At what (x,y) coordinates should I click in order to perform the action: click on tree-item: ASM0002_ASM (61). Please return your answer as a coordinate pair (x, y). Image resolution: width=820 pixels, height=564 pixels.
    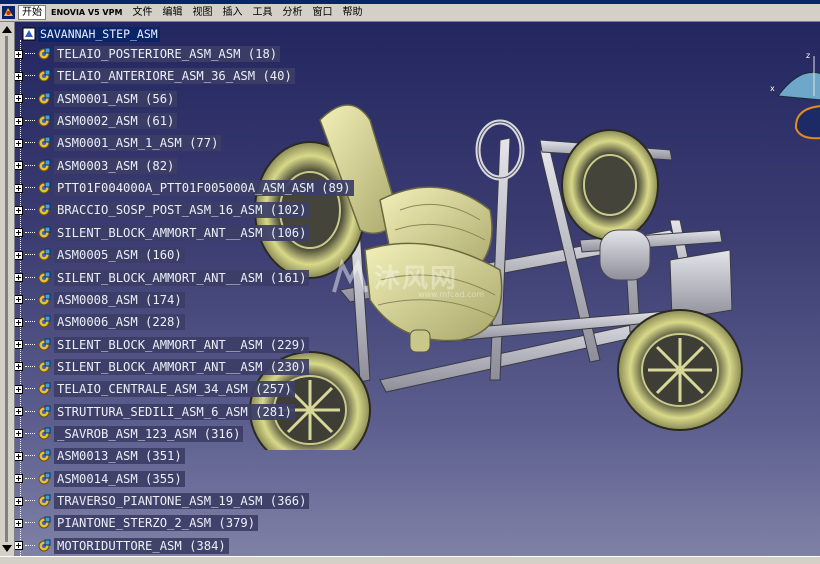
    Looking at the image, I should click on (96, 121).